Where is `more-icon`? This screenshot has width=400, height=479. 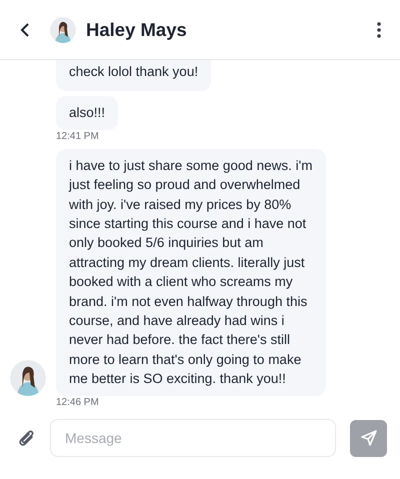 more-icon is located at coordinates (379, 30).